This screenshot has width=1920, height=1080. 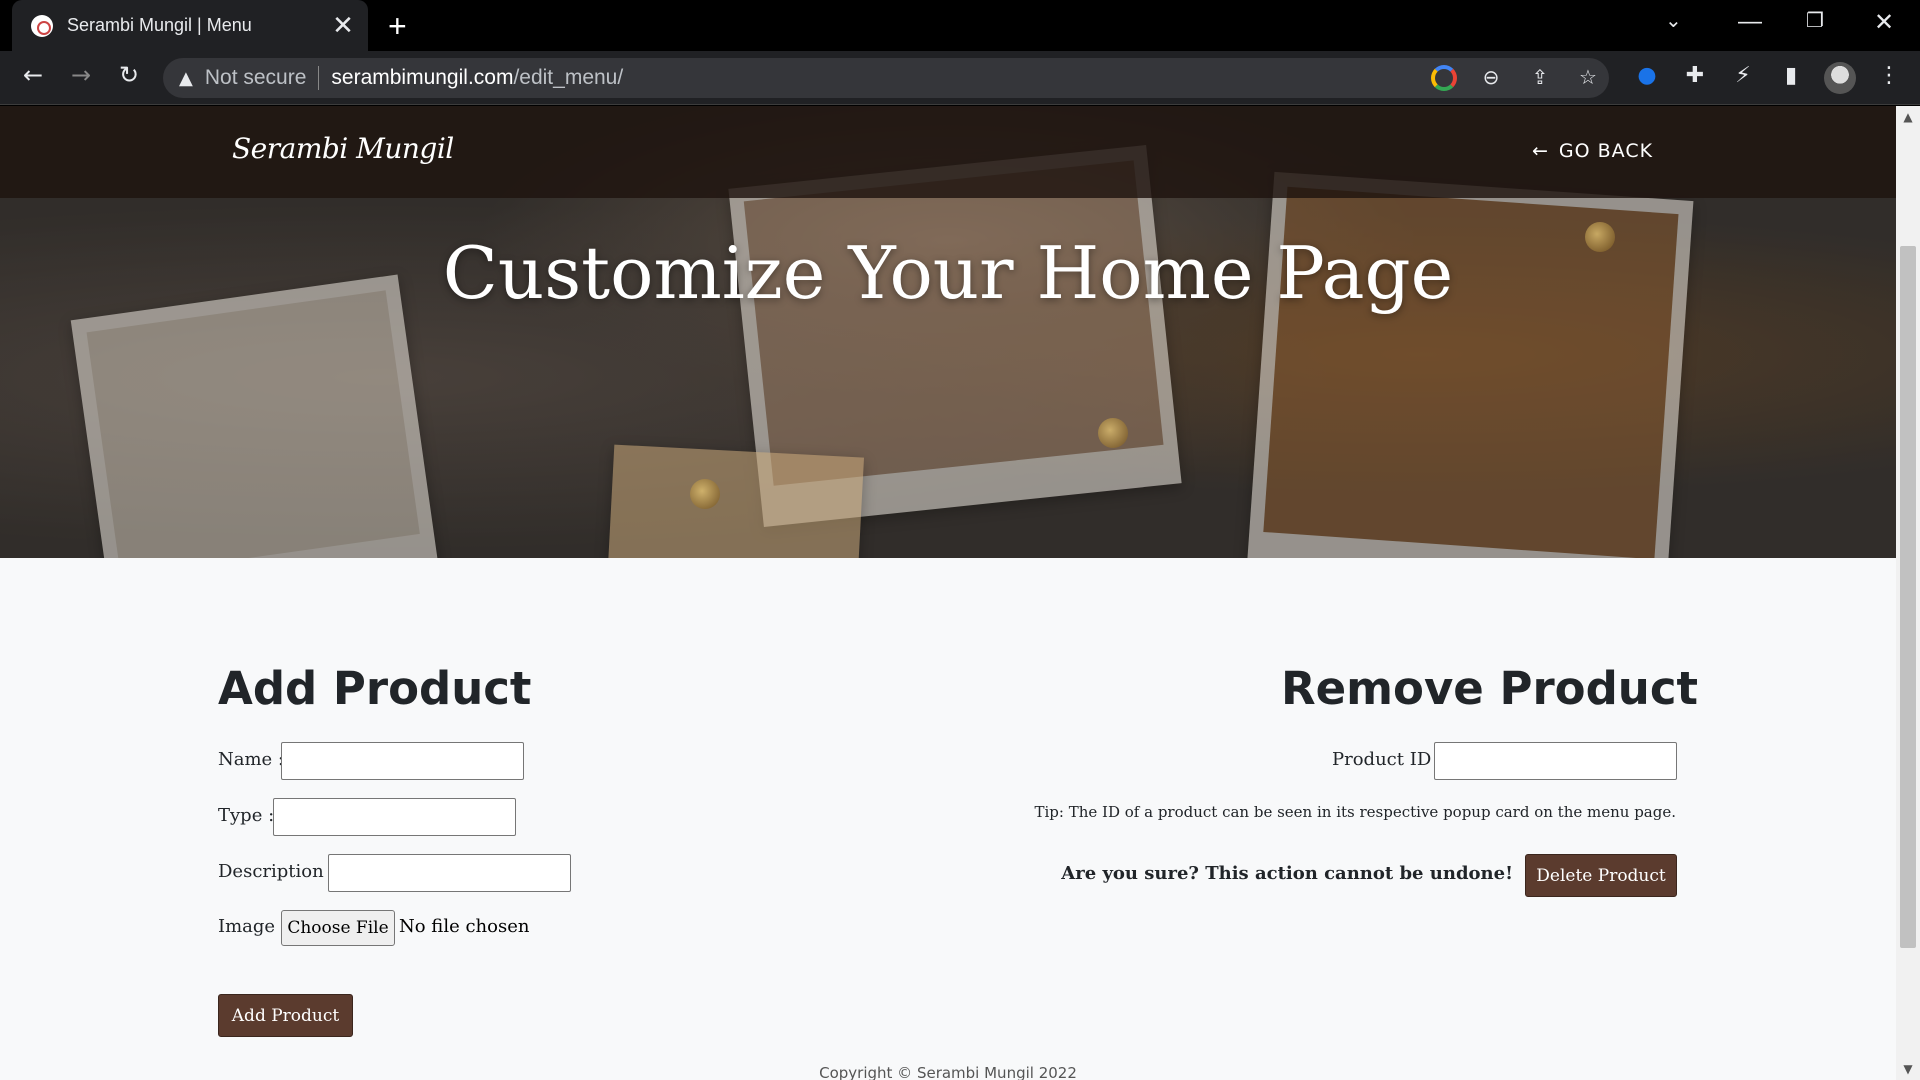 What do you see at coordinates (1840, 78) in the screenshot?
I see `profile-avatar` at bounding box center [1840, 78].